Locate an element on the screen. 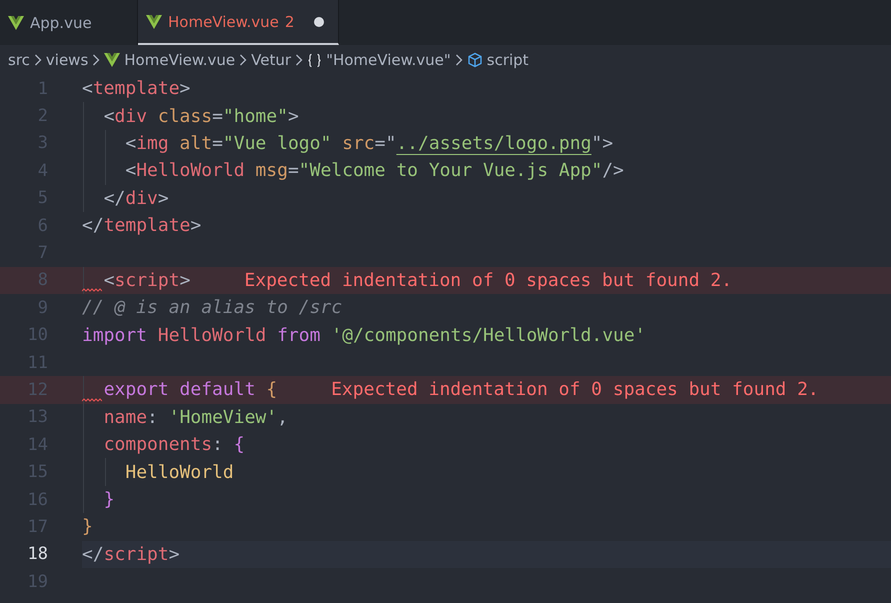 Image resolution: width=891 pixels, height=603 pixels. breadcrumb-item: Vetur is located at coordinates (271, 60).